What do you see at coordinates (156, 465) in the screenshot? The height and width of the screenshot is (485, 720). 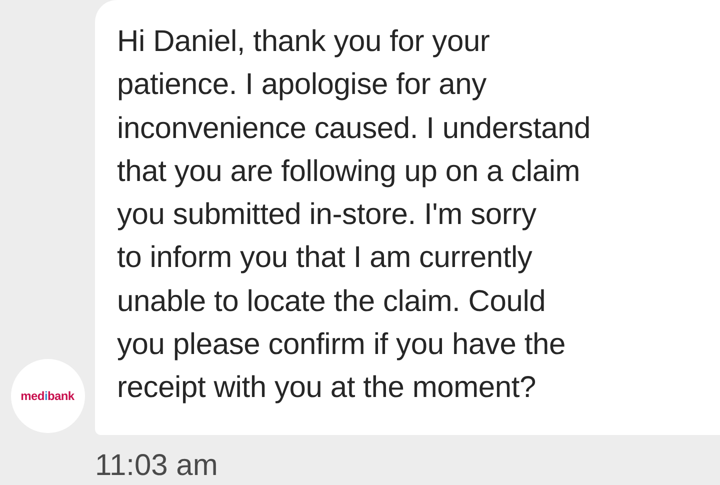 I see `timestamp: 11:03 am` at bounding box center [156, 465].